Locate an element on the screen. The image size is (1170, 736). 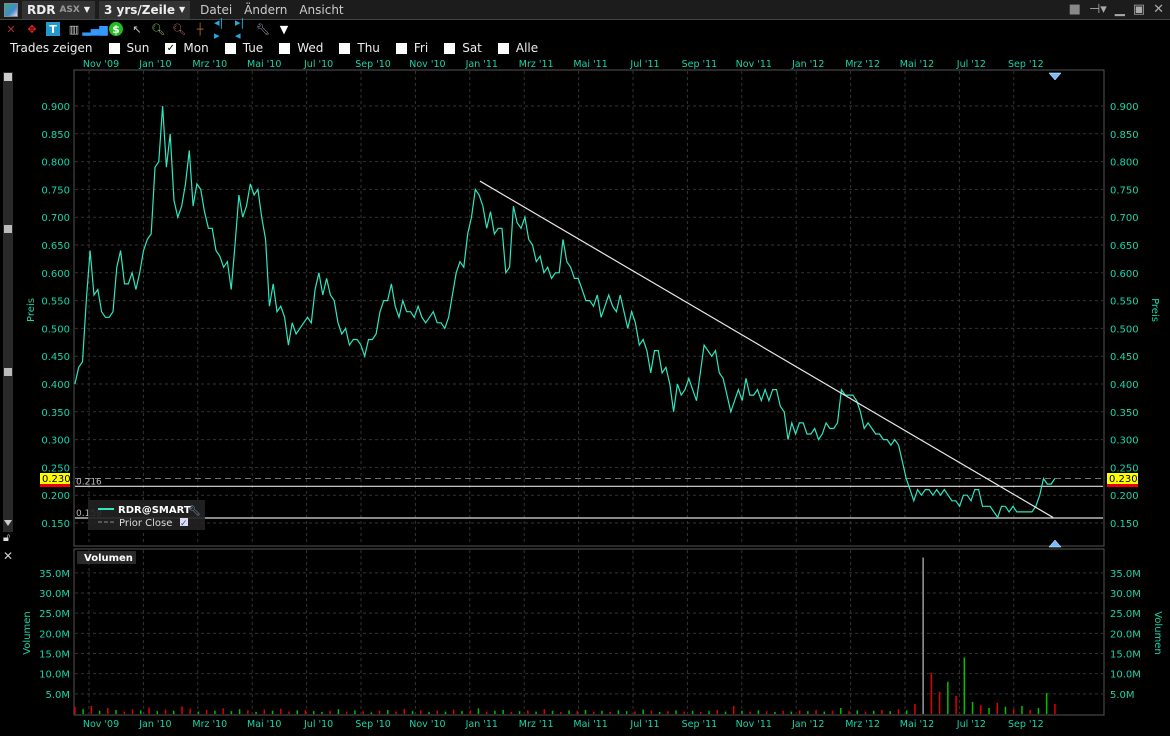
price-tick-label-left: 0.350 is located at coordinates (55, 413).